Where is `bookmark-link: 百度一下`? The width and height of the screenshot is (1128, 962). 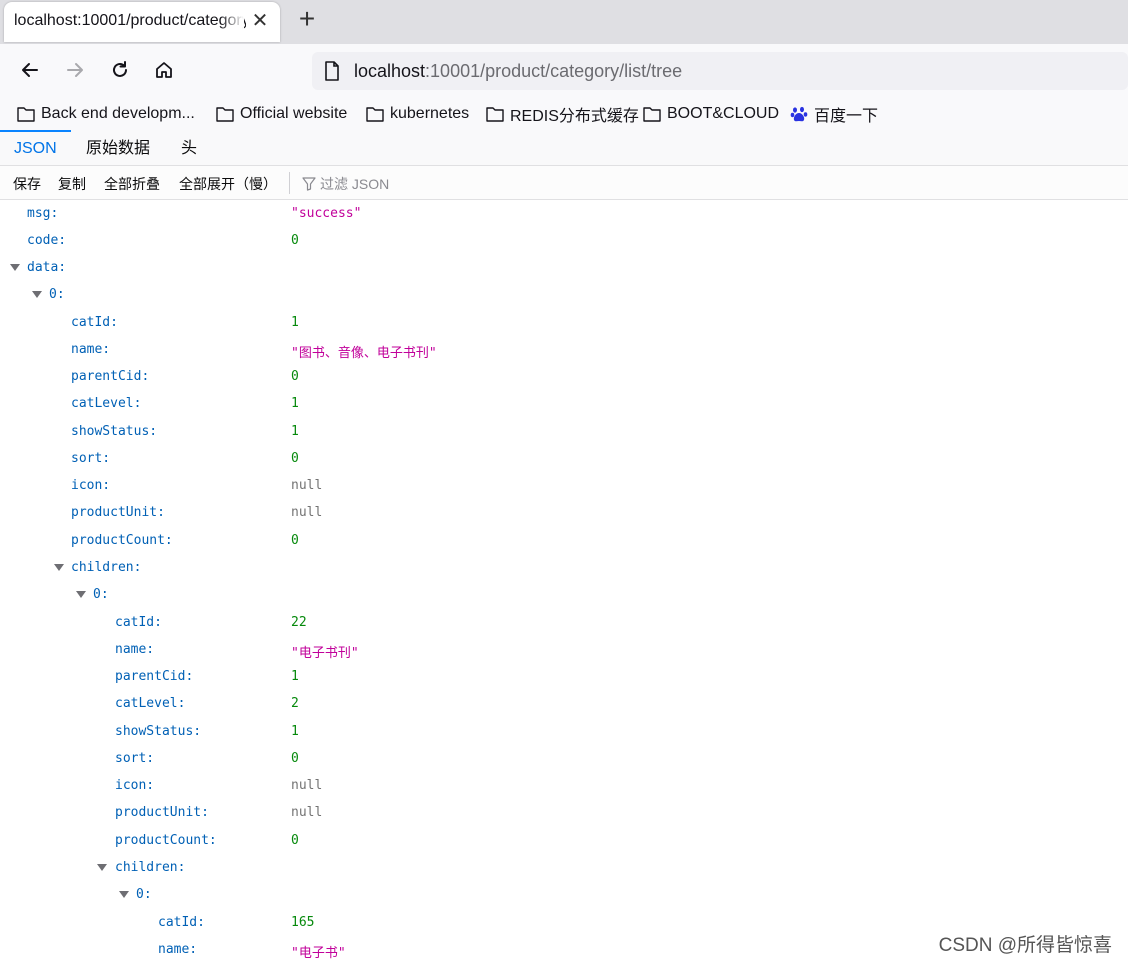 bookmark-link: 百度一下 is located at coordinates (834, 114).